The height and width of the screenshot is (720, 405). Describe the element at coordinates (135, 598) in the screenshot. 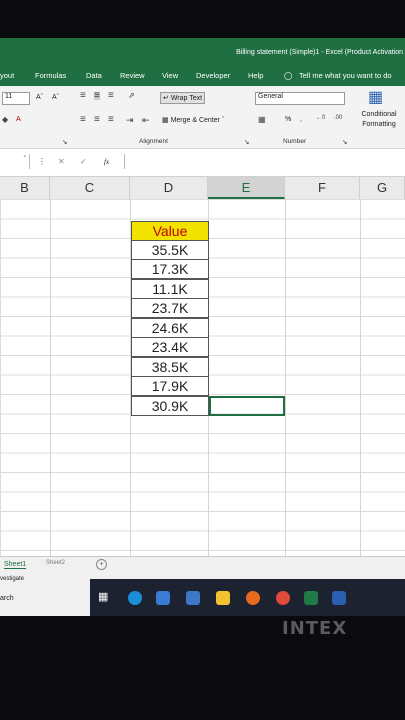

I see `edge-icon` at that location.